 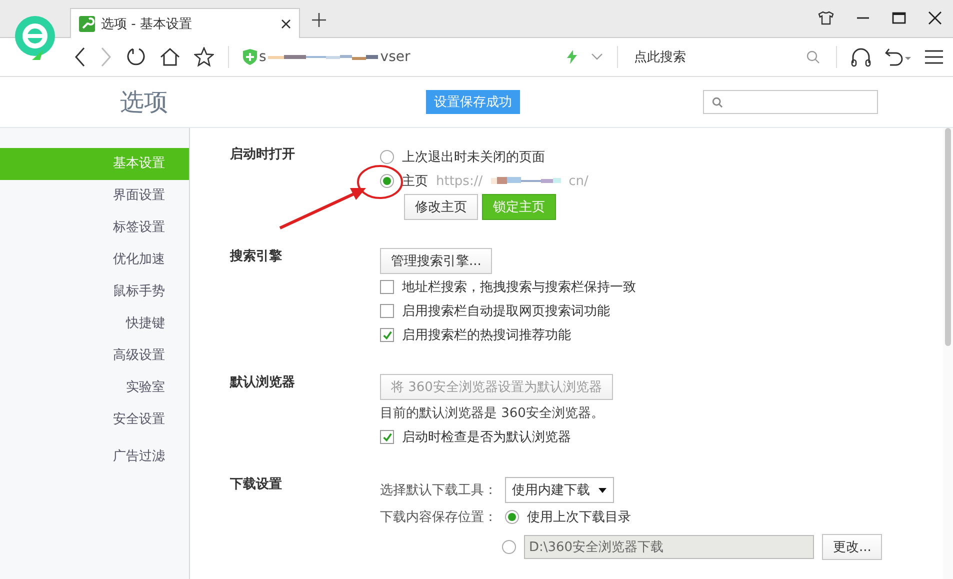 I want to click on path-field: D:\360安全浏览器下载, so click(x=669, y=547).